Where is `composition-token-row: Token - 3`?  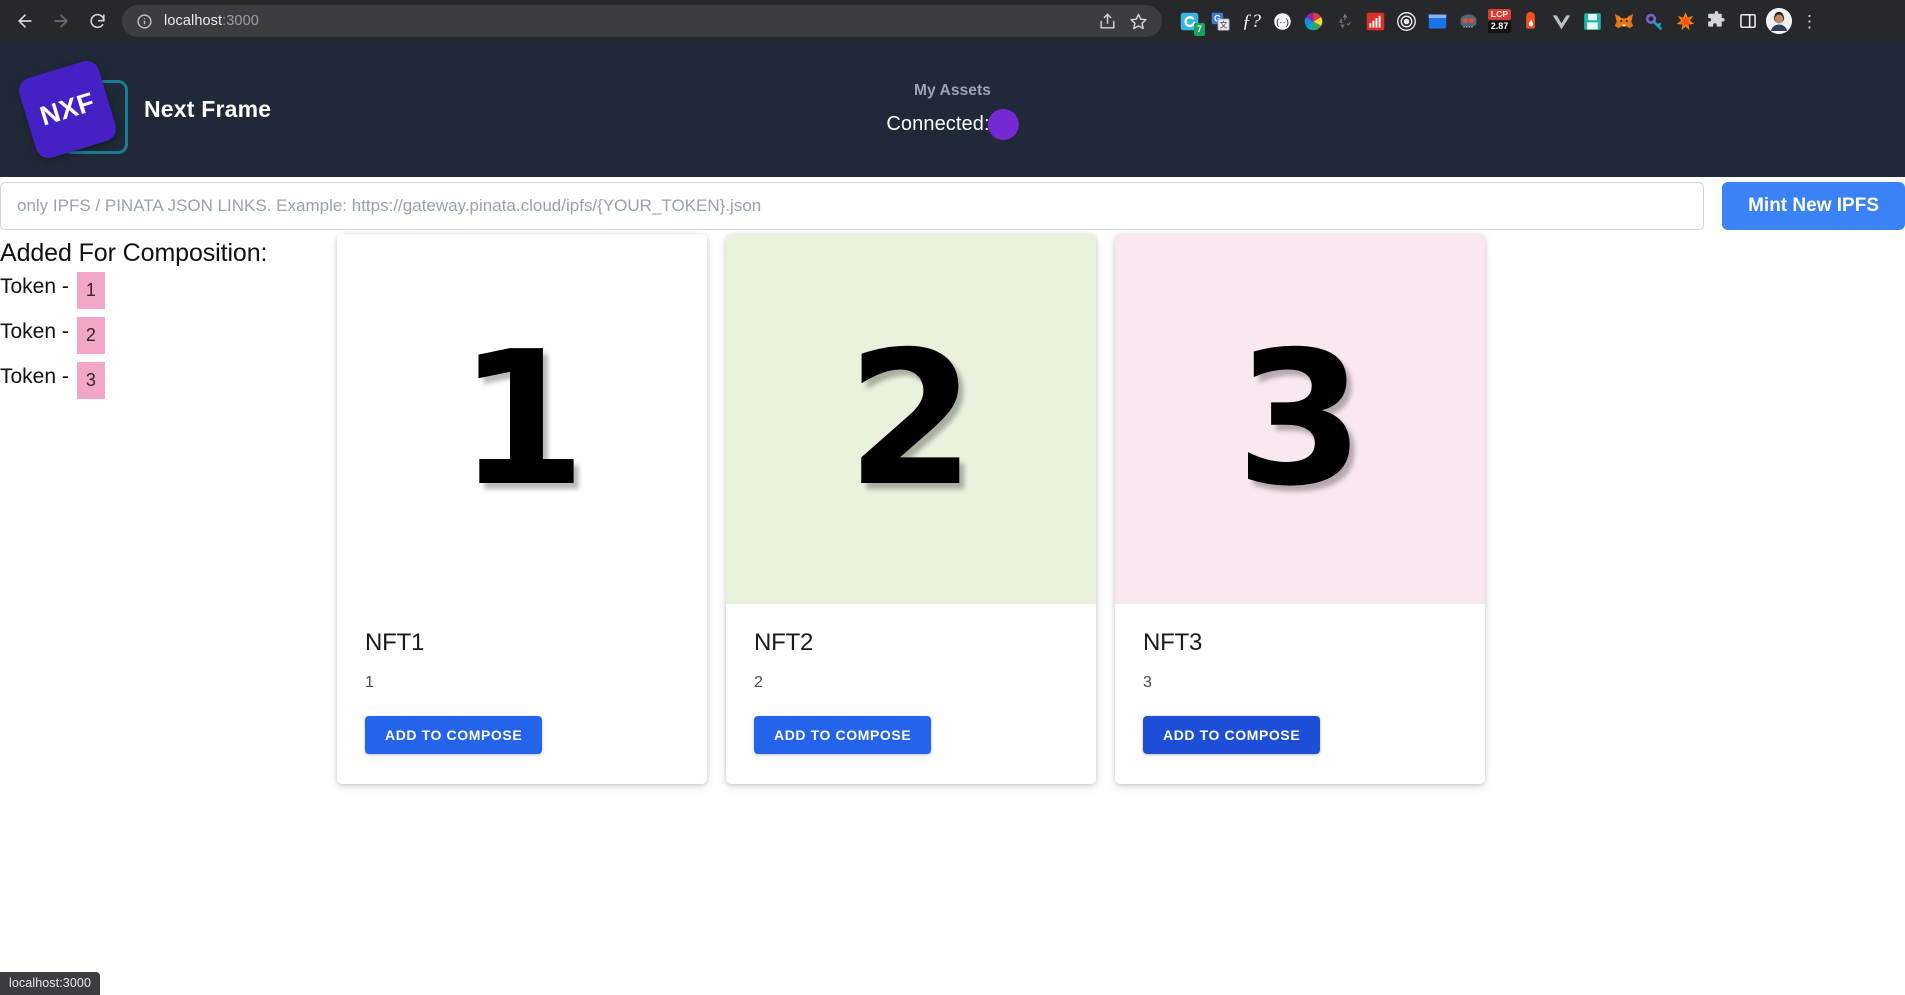
composition-token-row: Token - 3 is located at coordinates (165, 384).